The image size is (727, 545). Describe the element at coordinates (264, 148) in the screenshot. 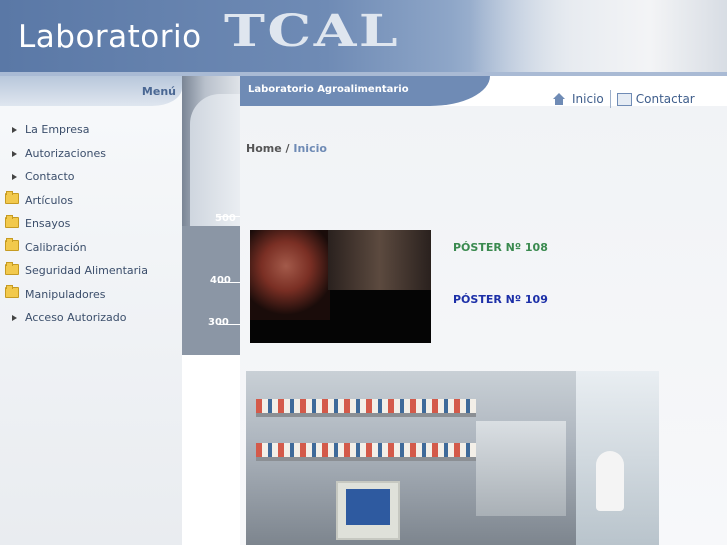

I see `breadcrumb-home: Home` at that location.